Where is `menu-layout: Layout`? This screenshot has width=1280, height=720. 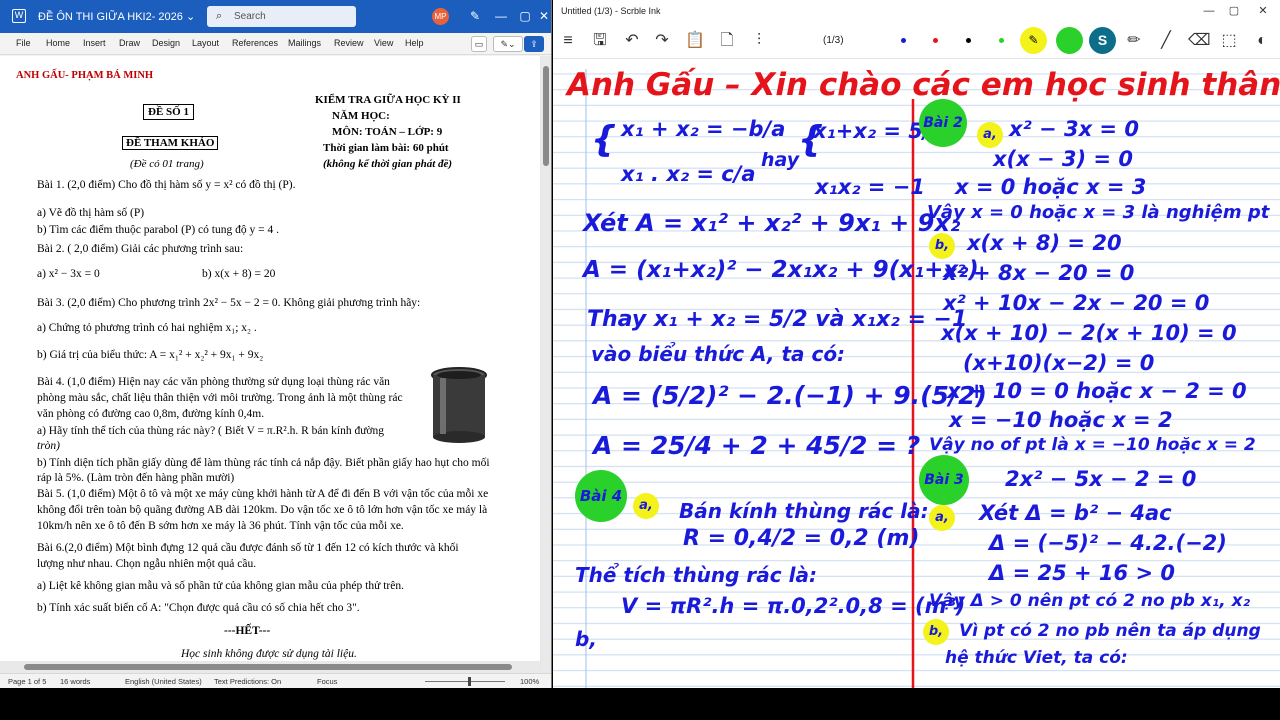 menu-layout: Layout is located at coordinates (205, 43).